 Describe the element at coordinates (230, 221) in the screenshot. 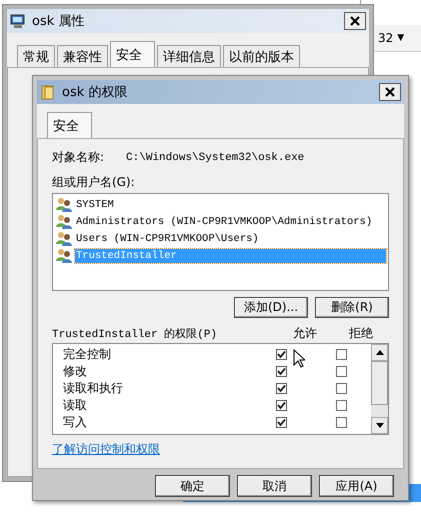

I see `user-item: Administrators (WIN-CP9R1VMKOOP\Administrators)` at that location.